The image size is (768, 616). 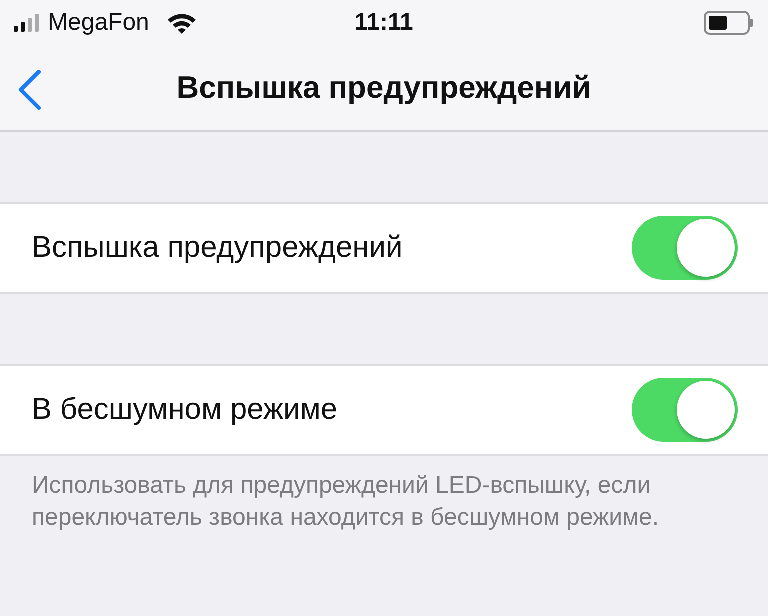 What do you see at coordinates (384, 23) in the screenshot?
I see `status-time: 11:11` at bounding box center [384, 23].